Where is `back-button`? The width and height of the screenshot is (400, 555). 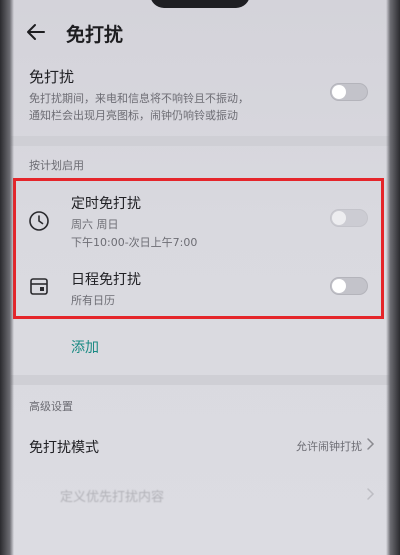
back-button is located at coordinates (36, 32).